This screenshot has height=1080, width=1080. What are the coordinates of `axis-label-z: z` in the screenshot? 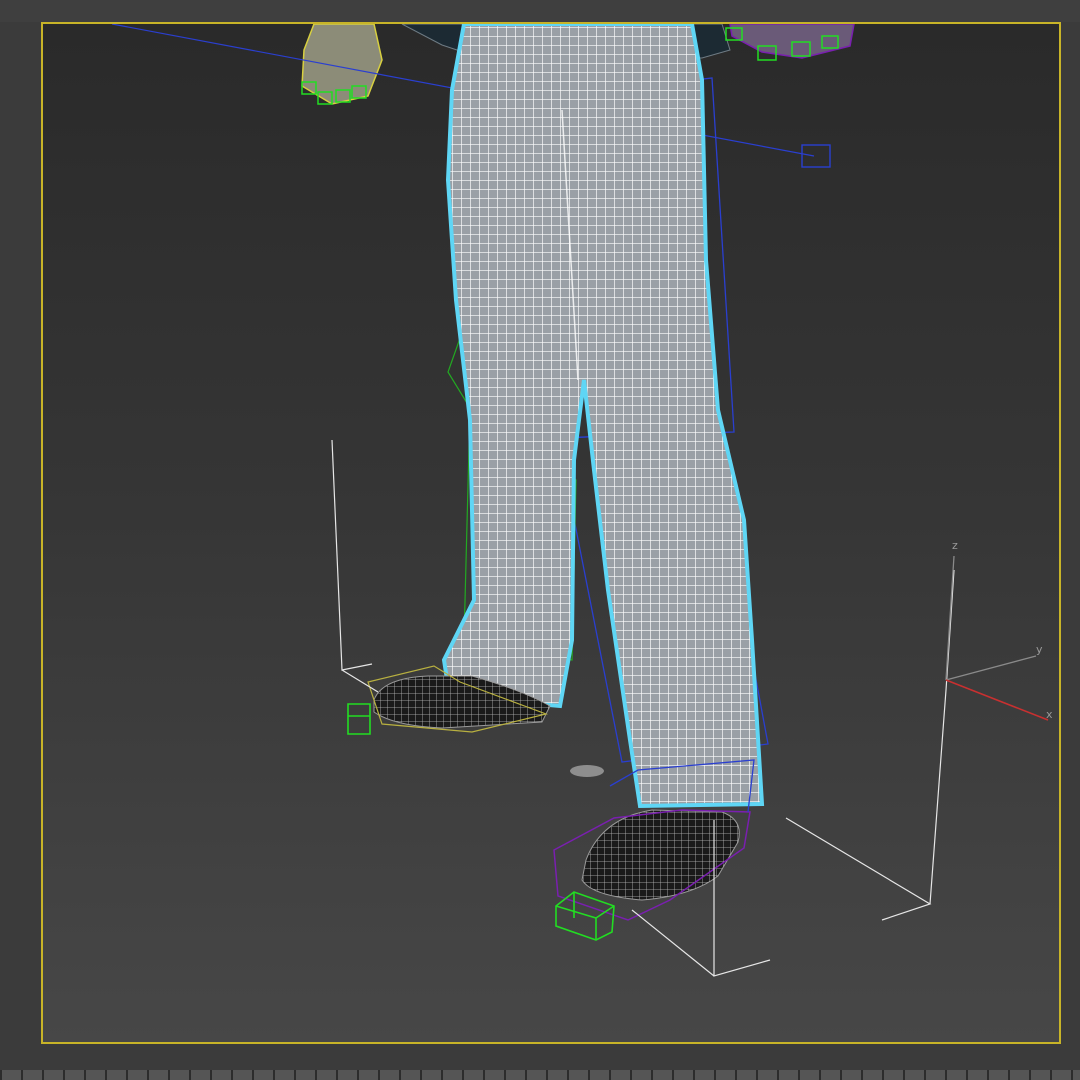 It's located at (955, 545).